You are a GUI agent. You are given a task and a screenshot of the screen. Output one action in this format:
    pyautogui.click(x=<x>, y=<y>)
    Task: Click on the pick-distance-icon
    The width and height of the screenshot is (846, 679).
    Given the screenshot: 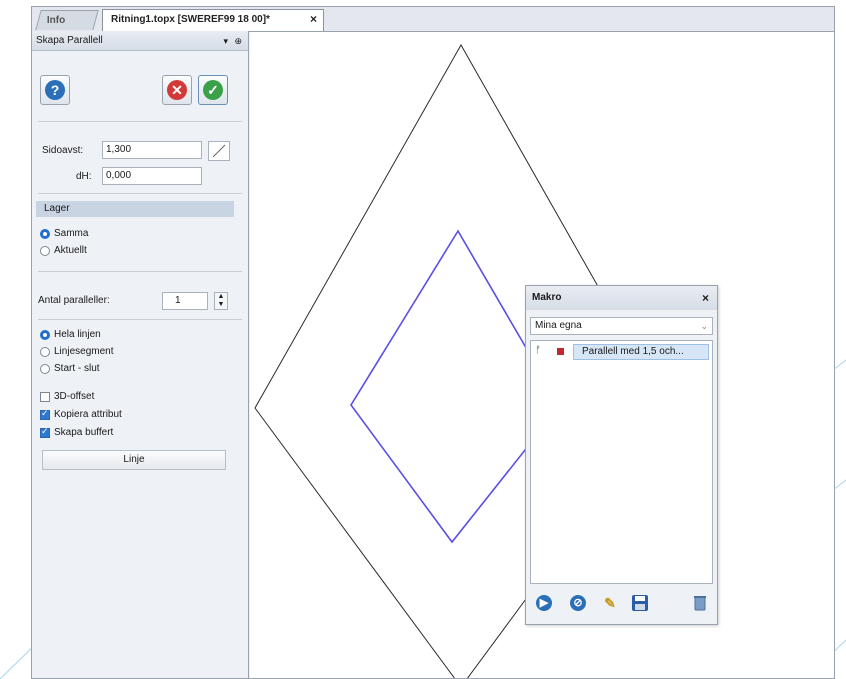 What is the action you would take?
    pyautogui.click(x=219, y=151)
    